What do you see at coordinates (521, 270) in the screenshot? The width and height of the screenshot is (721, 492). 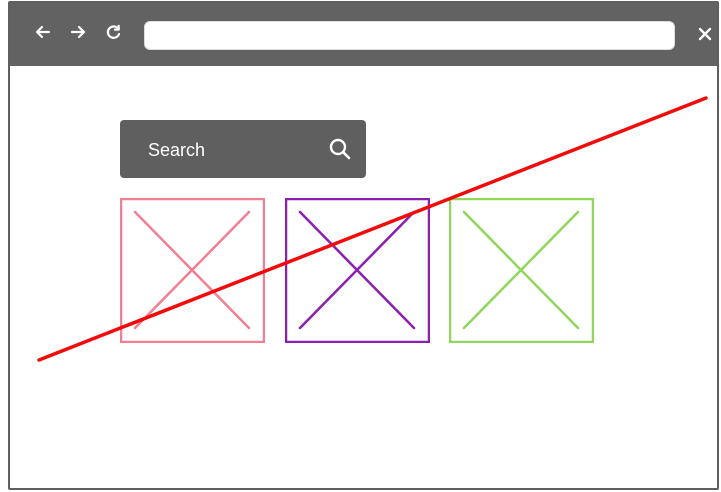 I see `image-placeholder-green` at bounding box center [521, 270].